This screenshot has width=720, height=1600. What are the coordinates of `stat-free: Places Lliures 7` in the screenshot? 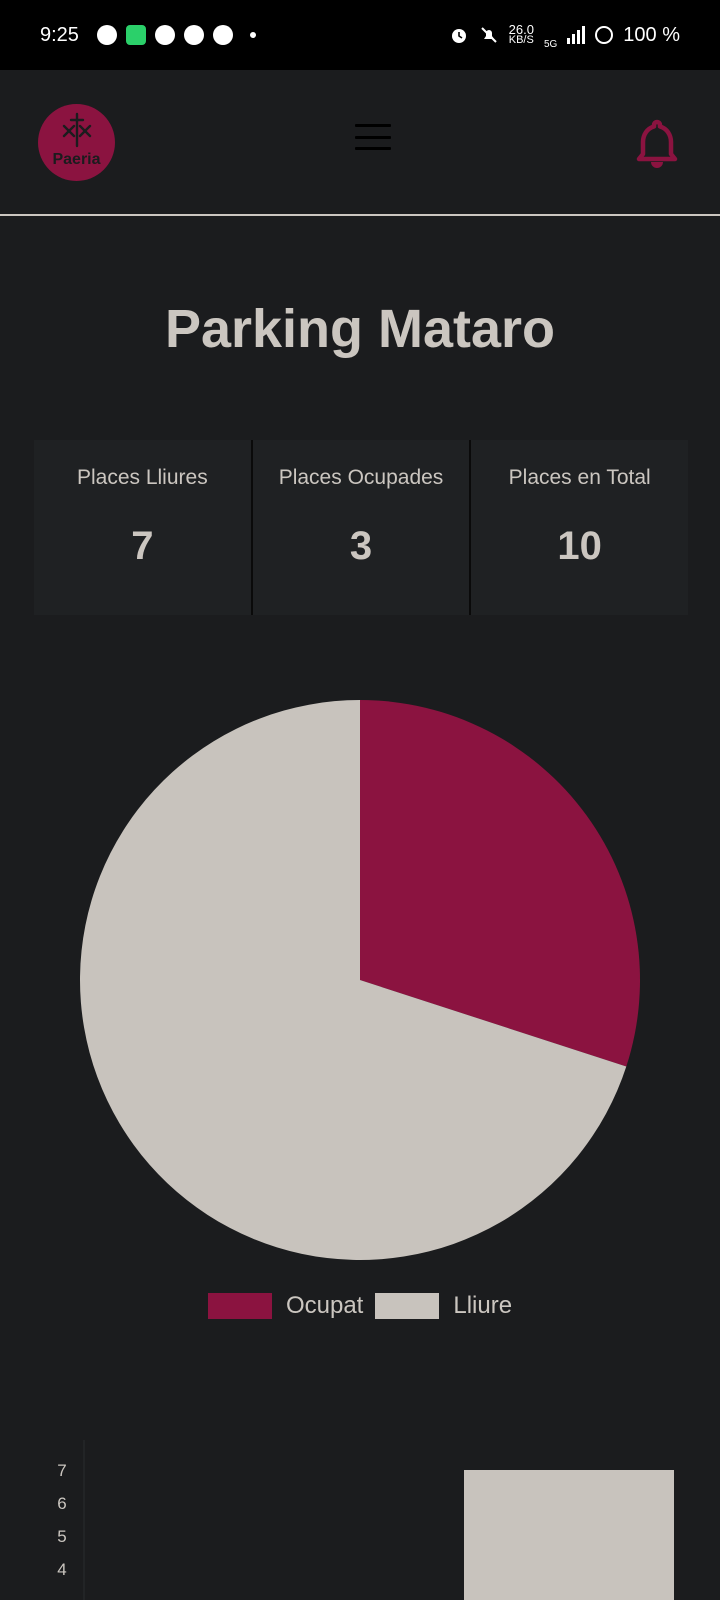 It's located at (142, 527).